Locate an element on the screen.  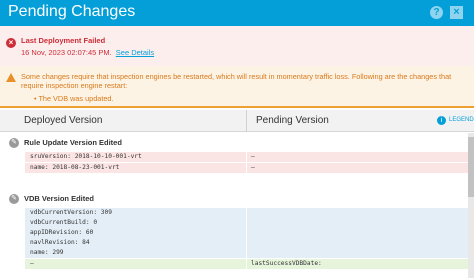
deployed-value: vdbCurrentVersion: 309 is located at coordinates (135, 213).